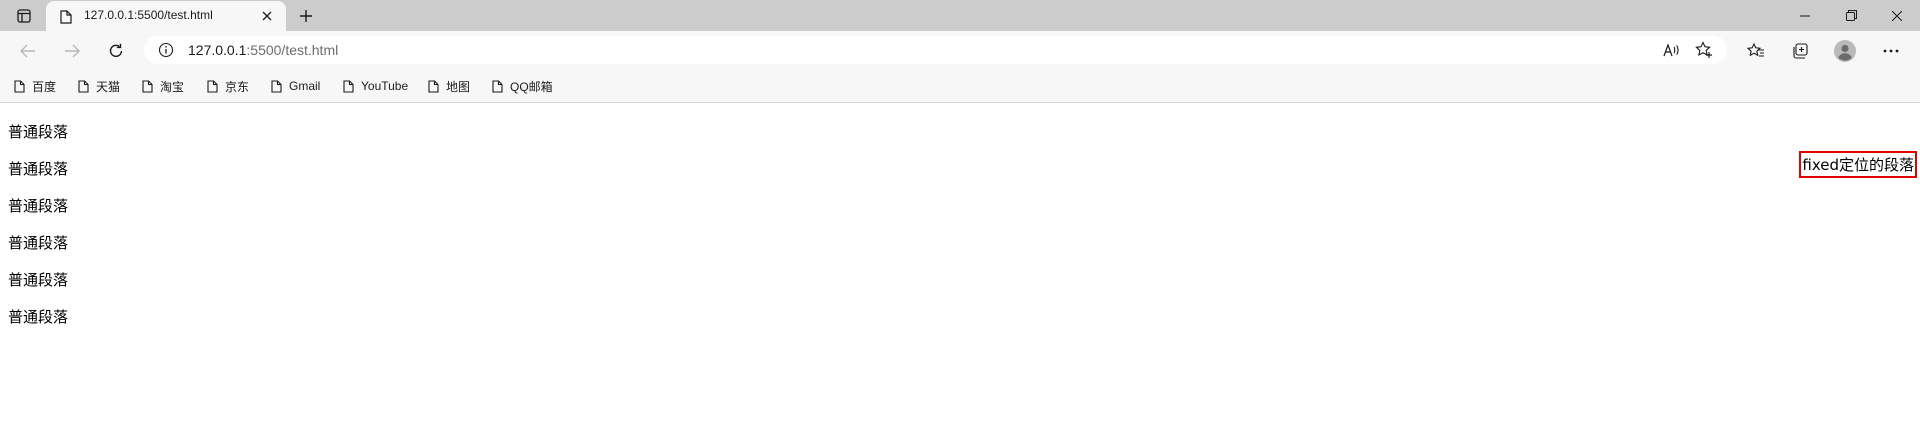 This screenshot has width=1920, height=431. I want to click on bookmark-item: Gmail, so click(295, 86).